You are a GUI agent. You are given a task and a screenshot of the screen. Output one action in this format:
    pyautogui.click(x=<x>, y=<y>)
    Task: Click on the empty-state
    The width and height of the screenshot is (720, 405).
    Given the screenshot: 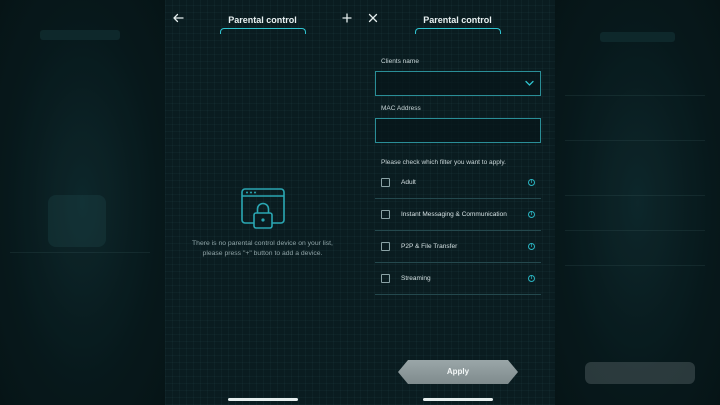 What is the action you would take?
    pyautogui.click(x=262, y=211)
    